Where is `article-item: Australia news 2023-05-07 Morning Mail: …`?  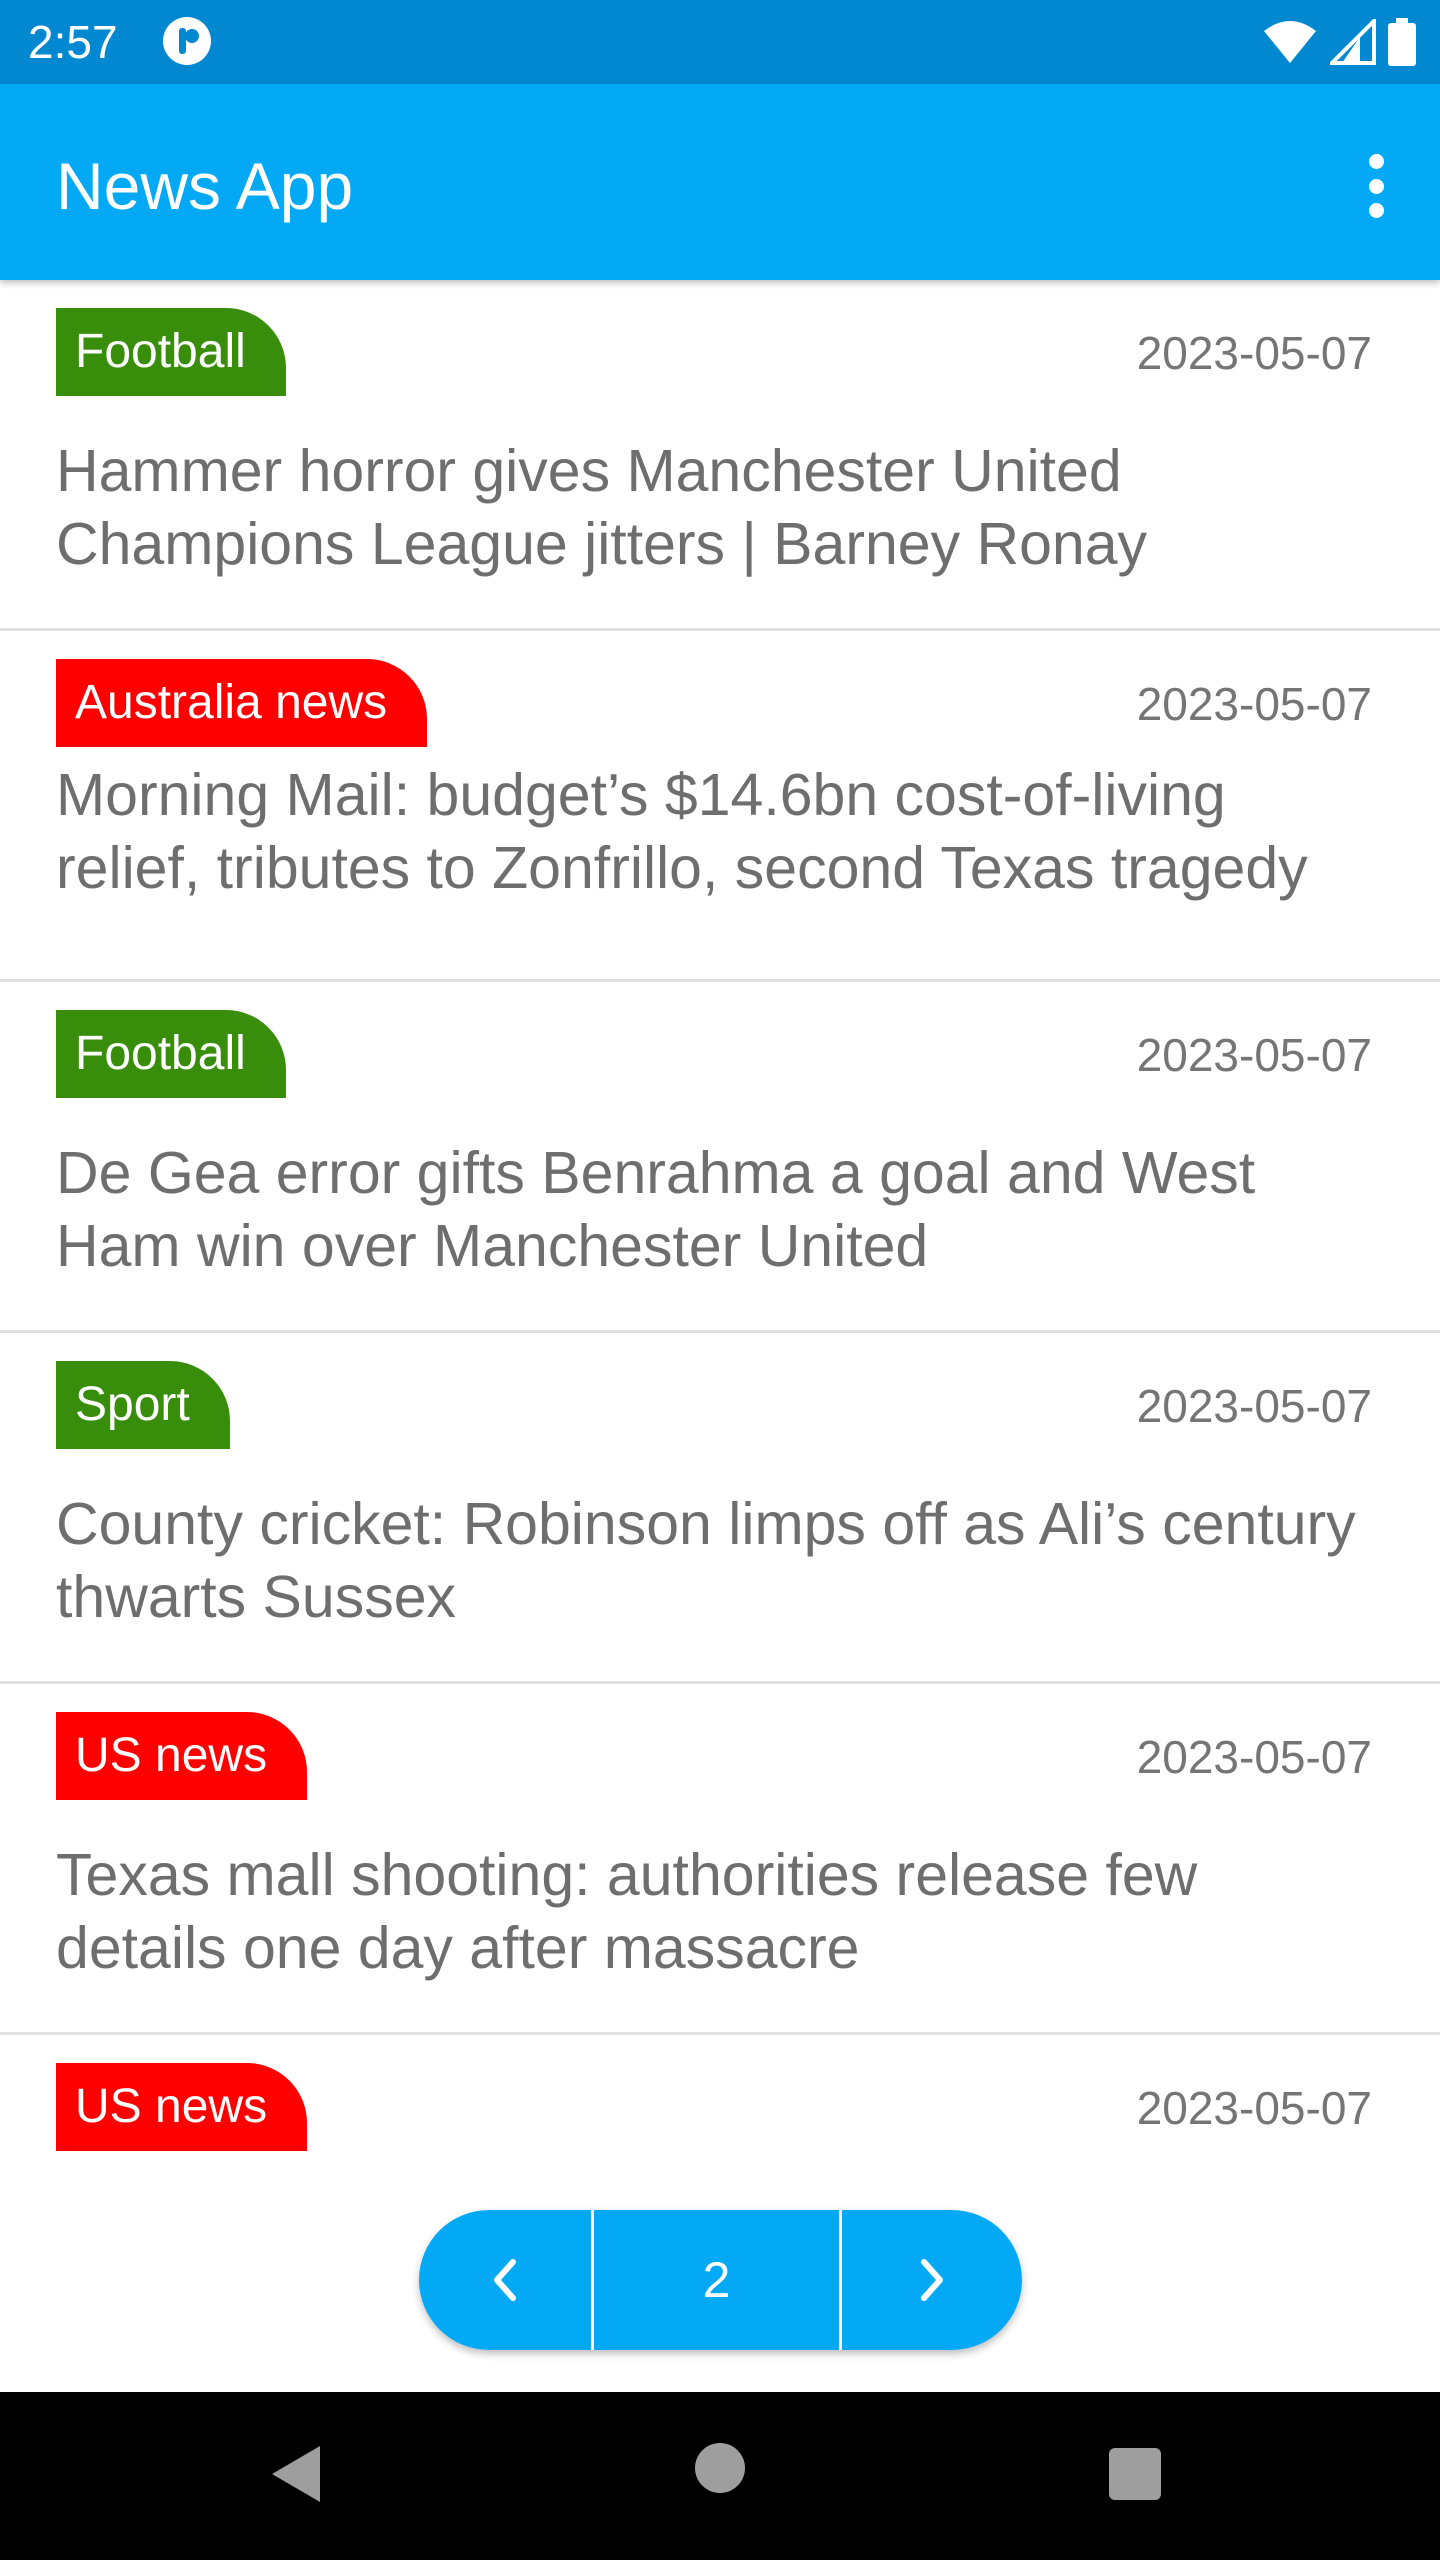
article-item: Australia news 2023-05-07 Morning Mail: … is located at coordinates (720, 806).